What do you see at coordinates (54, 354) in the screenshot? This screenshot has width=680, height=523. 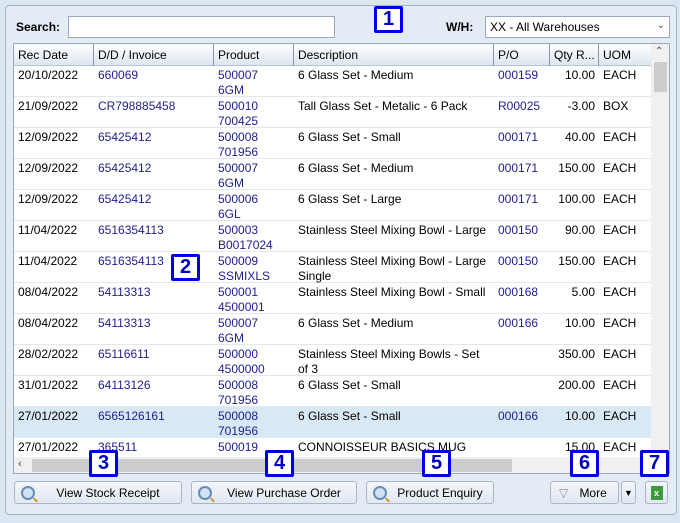 I see `cell-date: 28/02/2022` at bounding box center [54, 354].